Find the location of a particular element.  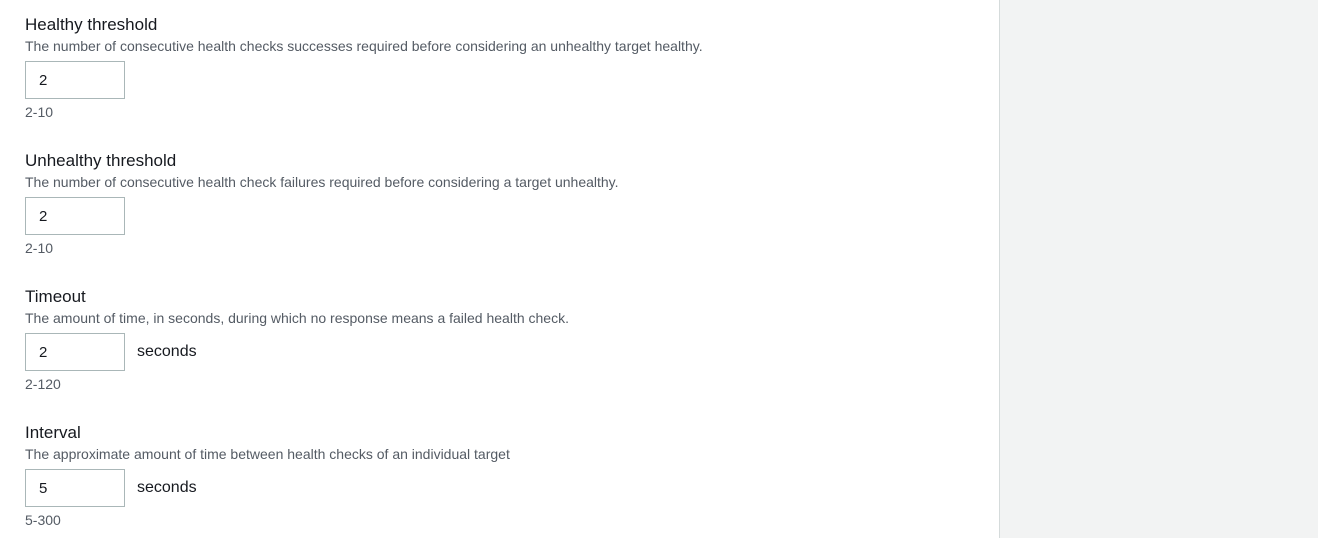

interval-input is located at coordinates (75, 488).